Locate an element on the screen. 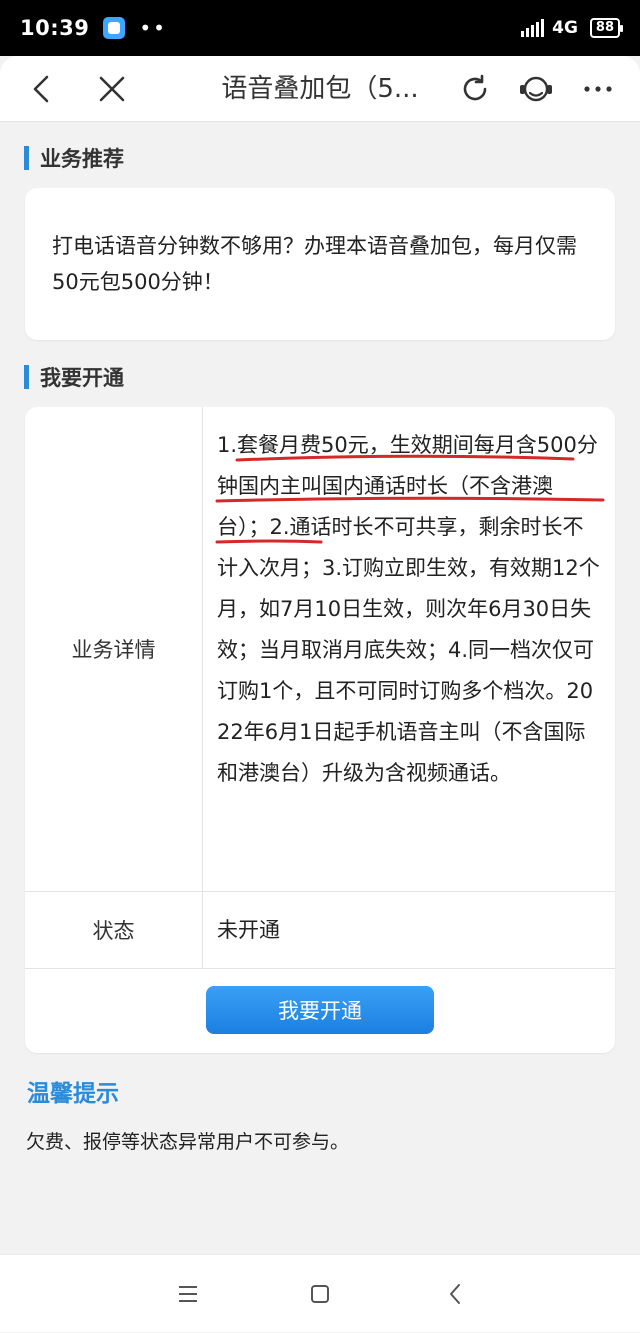 The height and width of the screenshot is (1333, 640). more-notifications-icon: •• is located at coordinates (153, 28).